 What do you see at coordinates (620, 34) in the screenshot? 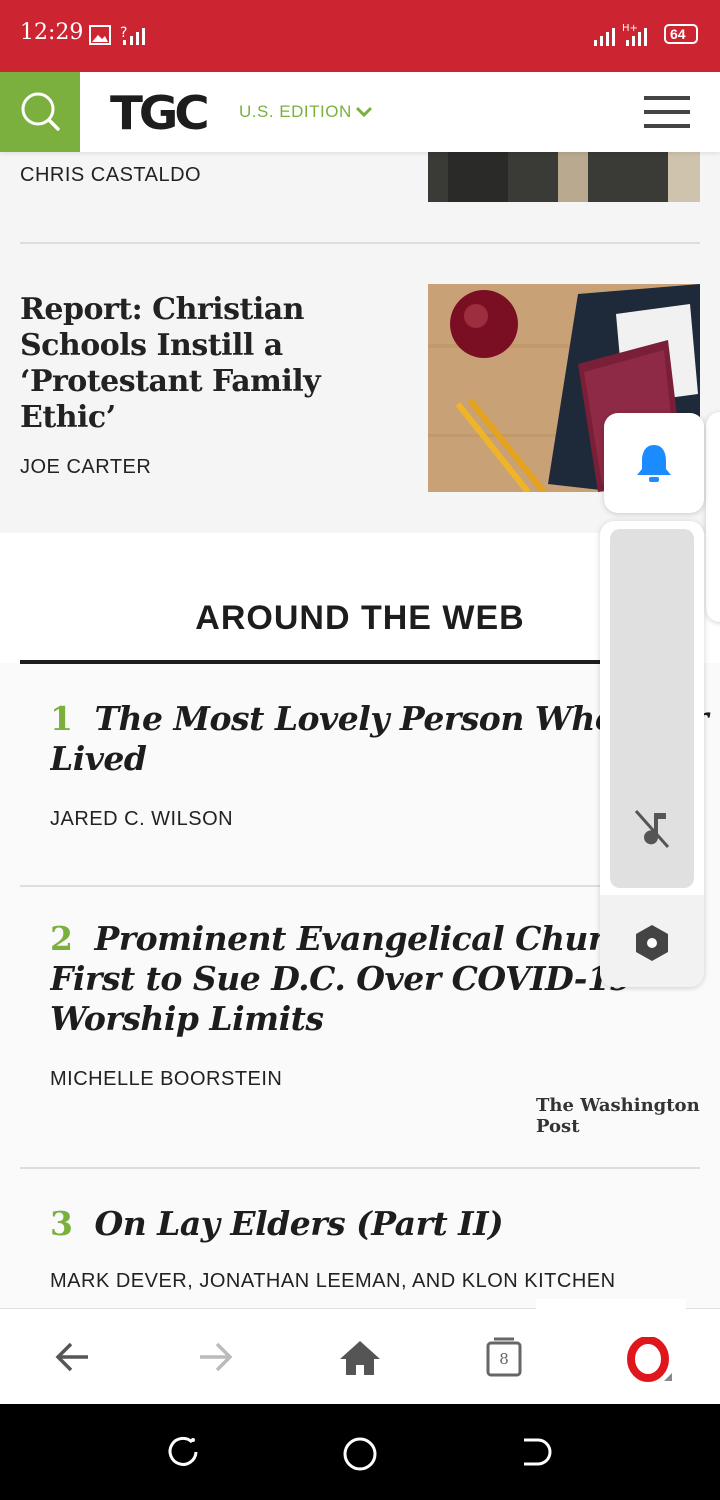
I see `cell-signal-icon: H+` at bounding box center [620, 34].